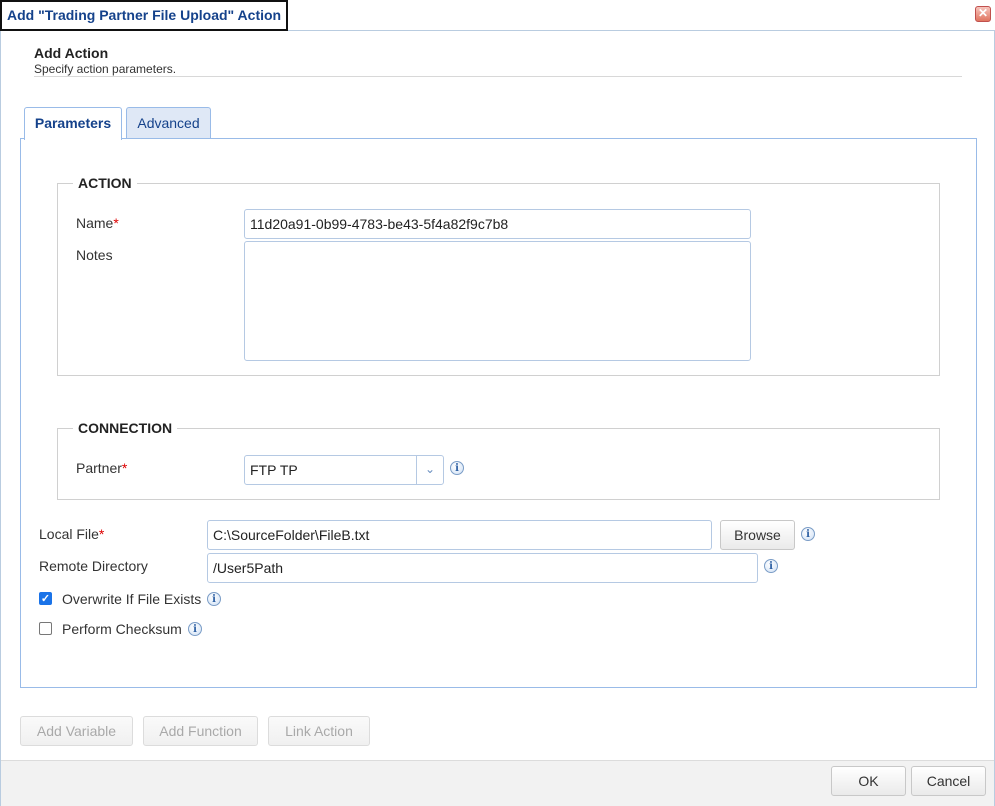  I want to click on connection-legend: CONNECTION, so click(125, 428).